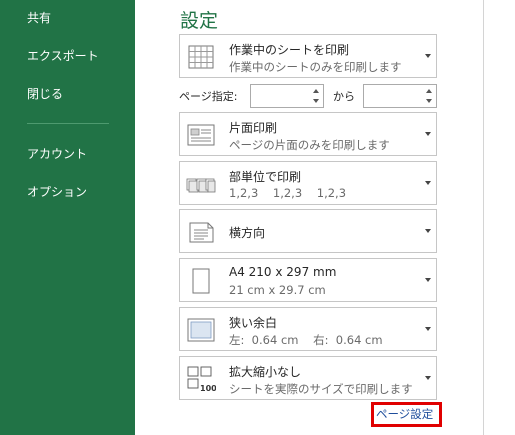 This screenshot has height=435, width=515. What do you see at coordinates (208, 96) in the screenshot?
I see `pages-label: ページ指定:` at bounding box center [208, 96].